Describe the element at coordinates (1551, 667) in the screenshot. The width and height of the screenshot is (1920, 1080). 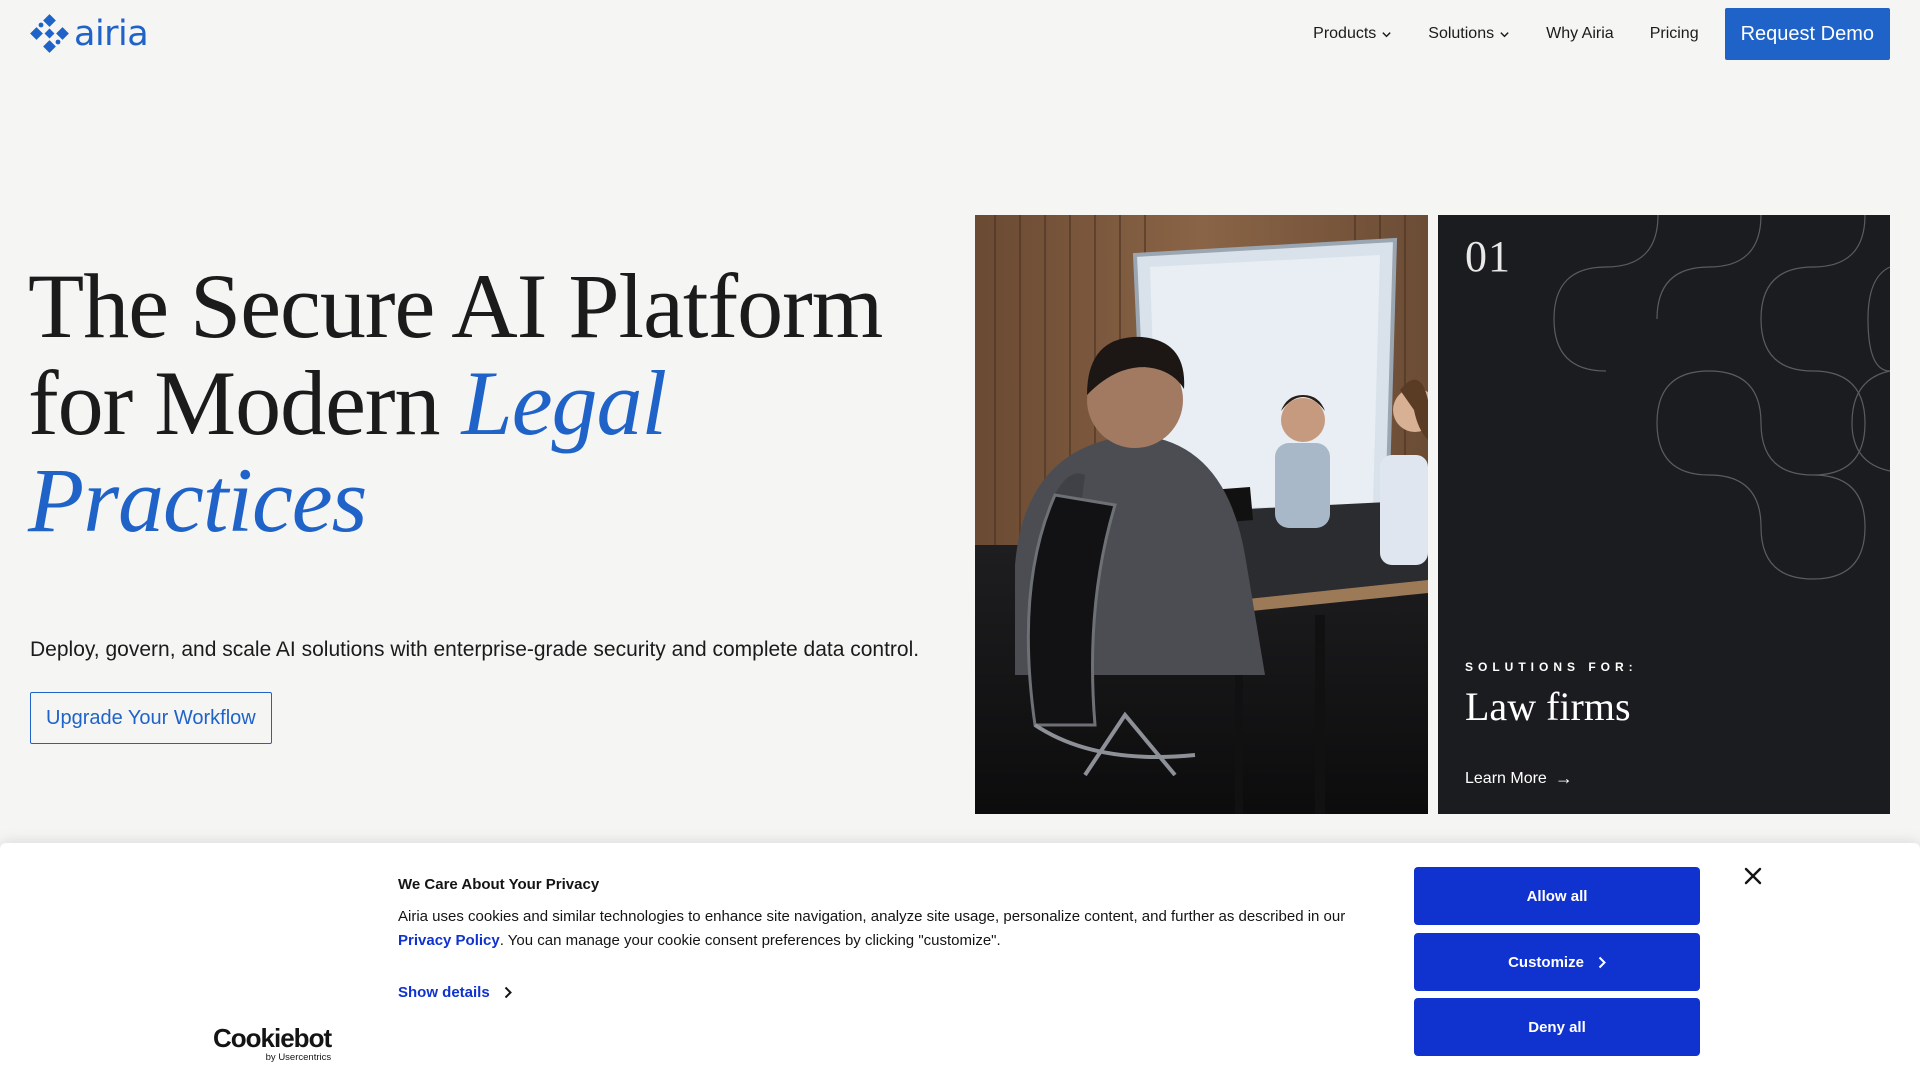
I see `card-eyebrow: SOLUTIONS FOR:` at that location.